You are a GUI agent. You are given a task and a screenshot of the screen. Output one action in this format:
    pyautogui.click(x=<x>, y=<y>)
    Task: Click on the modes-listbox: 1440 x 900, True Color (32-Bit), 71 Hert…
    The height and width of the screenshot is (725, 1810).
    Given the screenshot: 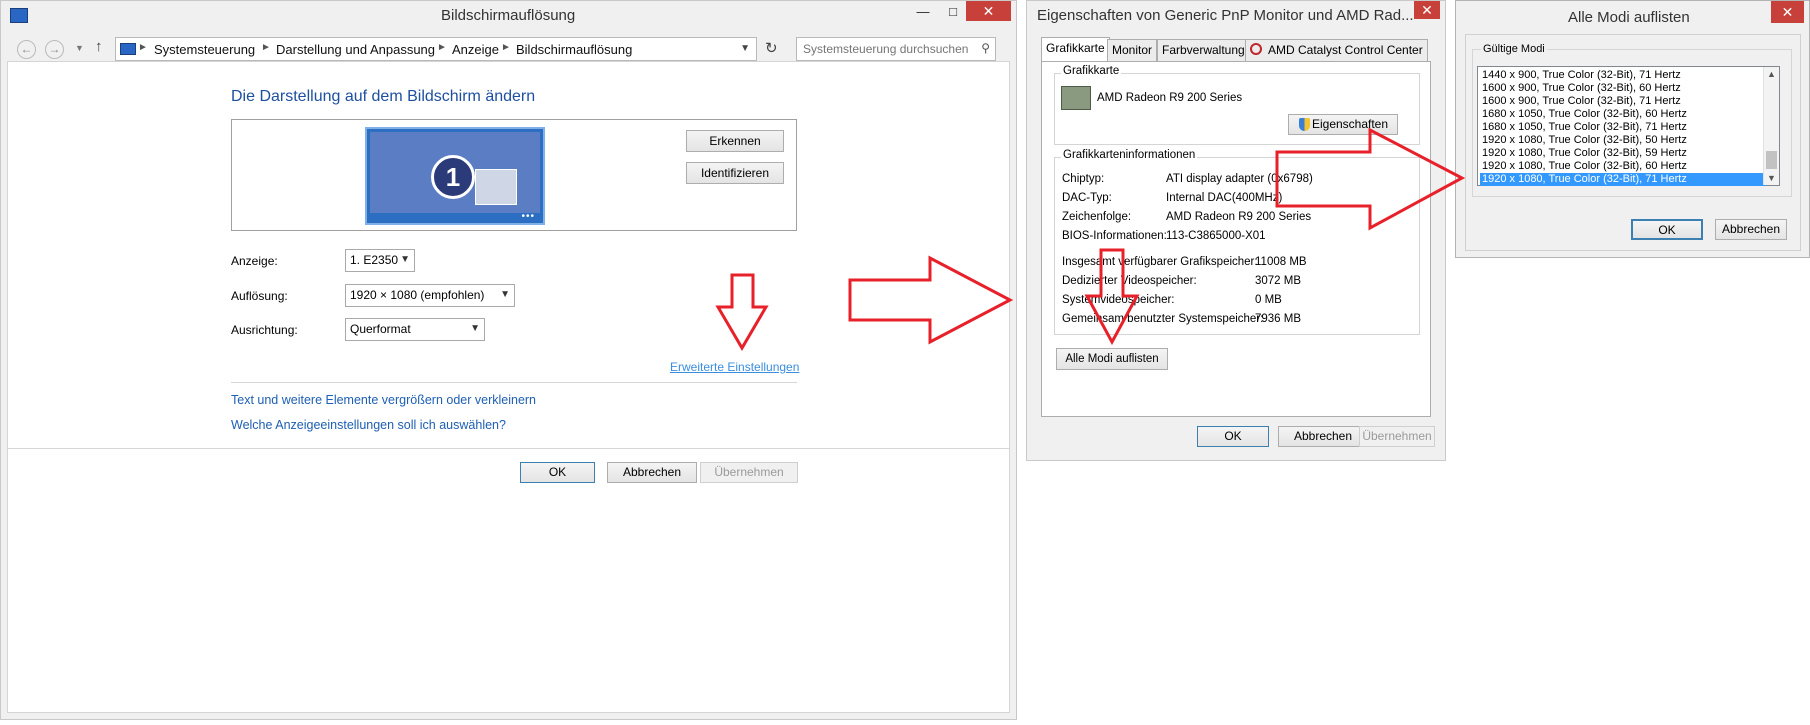 What is the action you would take?
    pyautogui.click(x=1628, y=126)
    